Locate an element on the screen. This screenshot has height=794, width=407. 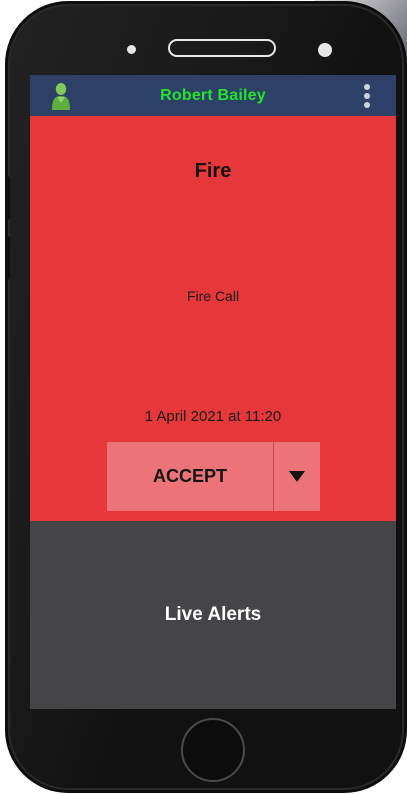
response-dropdown-button is located at coordinates (297, 476).